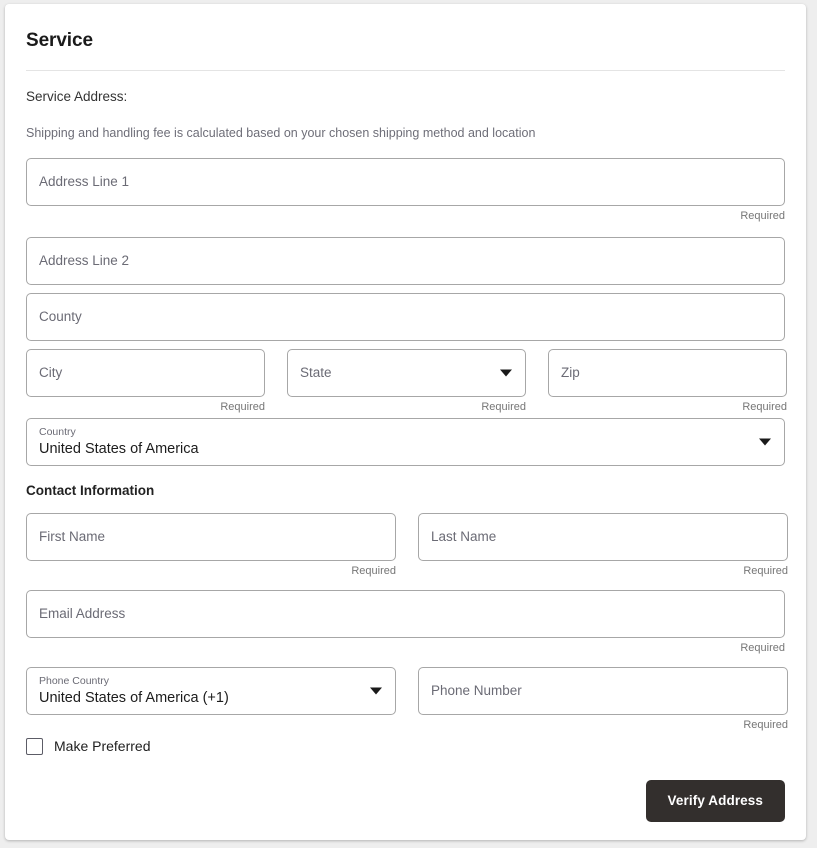  I want to click on county-input: County, so click(405, 317).